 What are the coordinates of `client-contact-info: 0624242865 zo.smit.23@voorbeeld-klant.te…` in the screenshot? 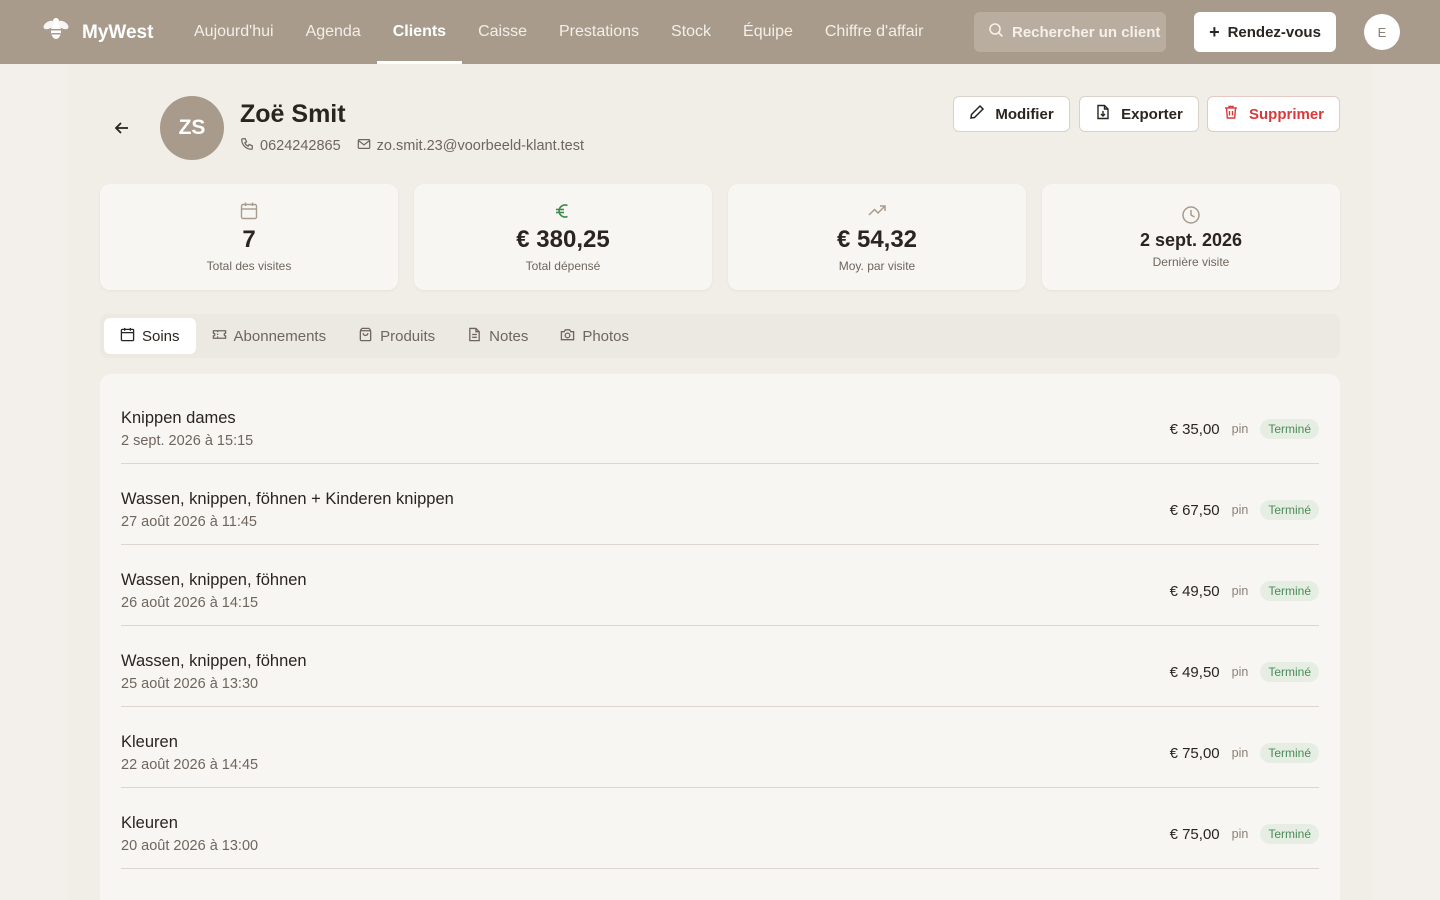 It's located at (412, 146).